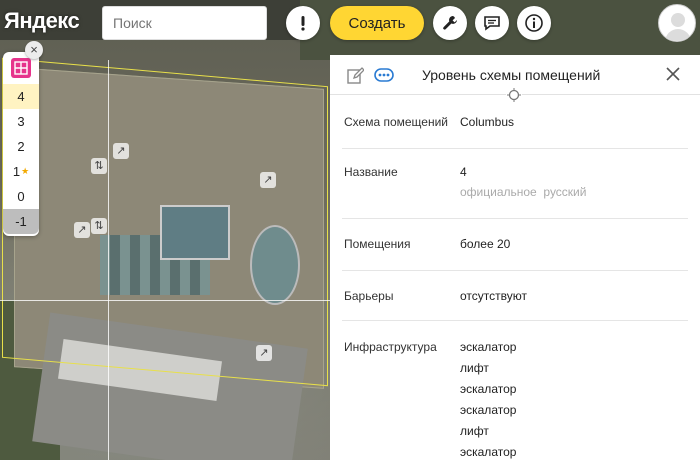 The height and width of the screenshot is (460, 700). What do you see at coordinates (485, 244) in the screenshot?
I see `rooms-value: более 20` at bounding box center [485, 244].